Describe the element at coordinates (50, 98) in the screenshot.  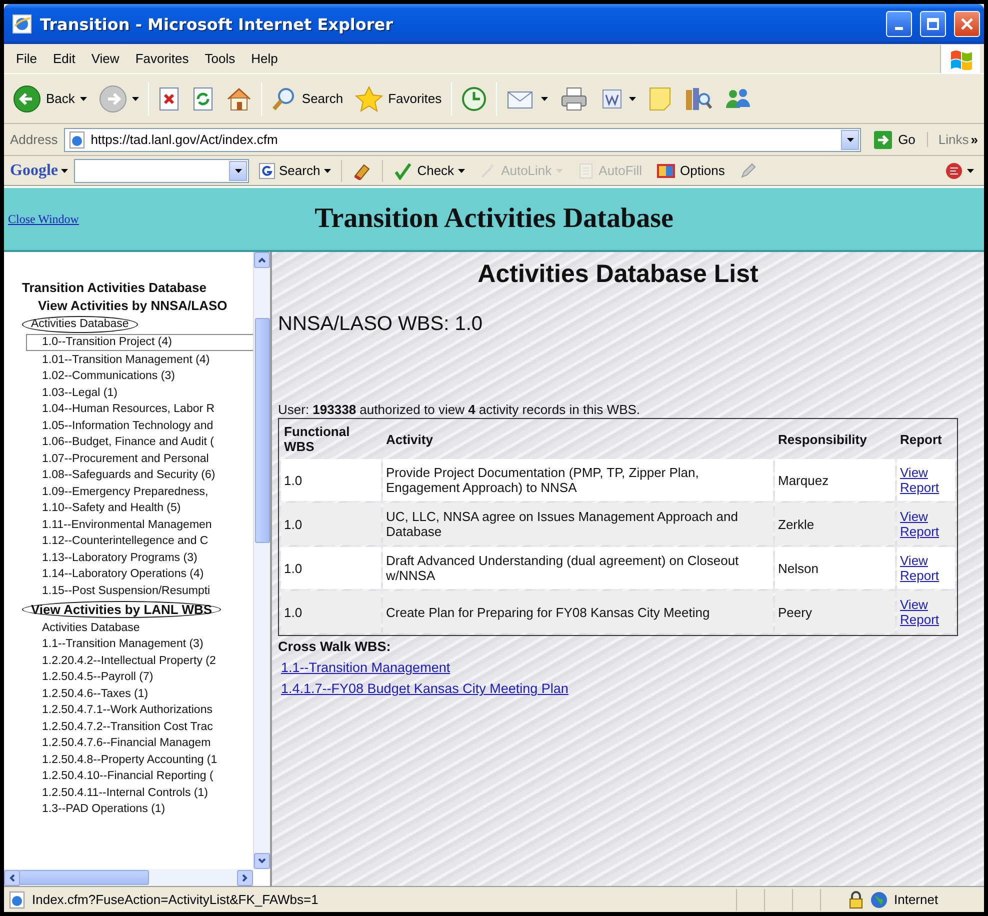
I see `toolbar-button: Back` at that location.